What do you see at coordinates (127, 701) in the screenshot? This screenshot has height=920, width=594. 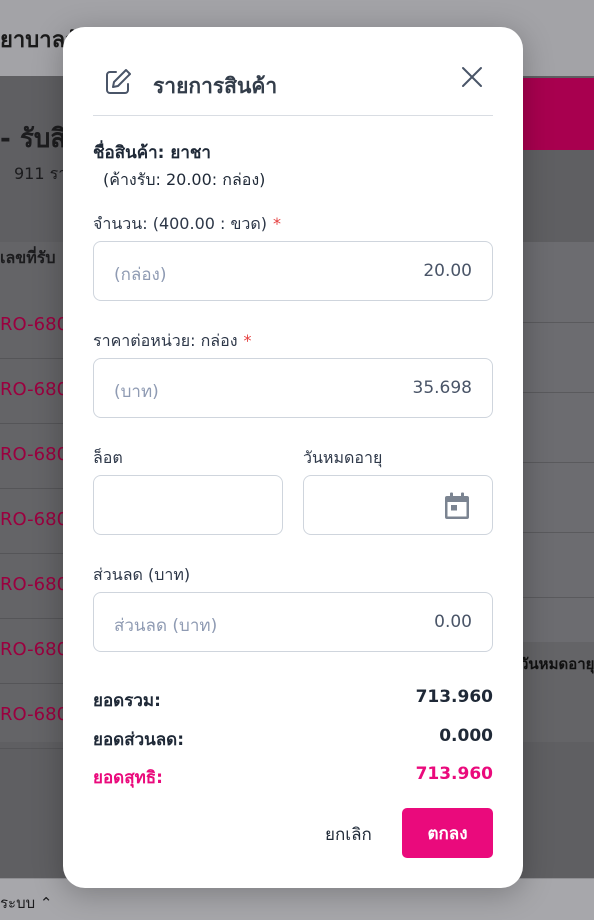 I see `total-label: ยอดรวม:` at bounding box center [127, 701].